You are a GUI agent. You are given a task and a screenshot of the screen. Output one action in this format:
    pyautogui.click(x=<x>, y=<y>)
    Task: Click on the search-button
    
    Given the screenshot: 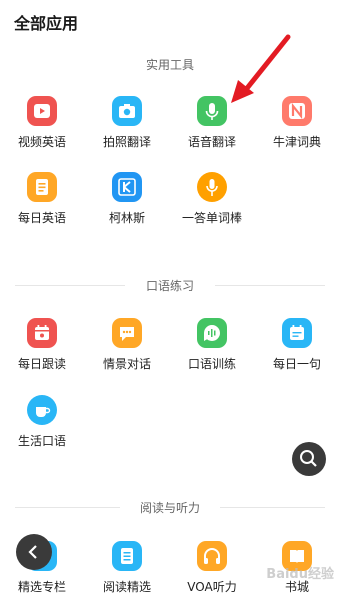 What is the action you would take?
    pyautogui.click(x=309, y=459)
    